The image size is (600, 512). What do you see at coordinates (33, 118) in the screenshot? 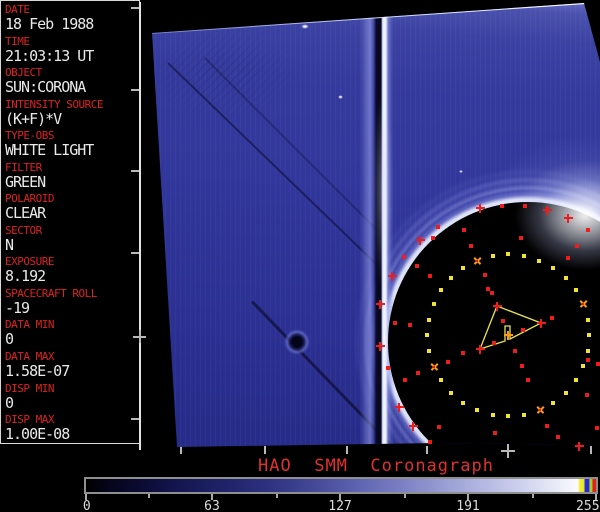
I see `metadata-value: (K+F)*V` at bounding box center [33, 118].